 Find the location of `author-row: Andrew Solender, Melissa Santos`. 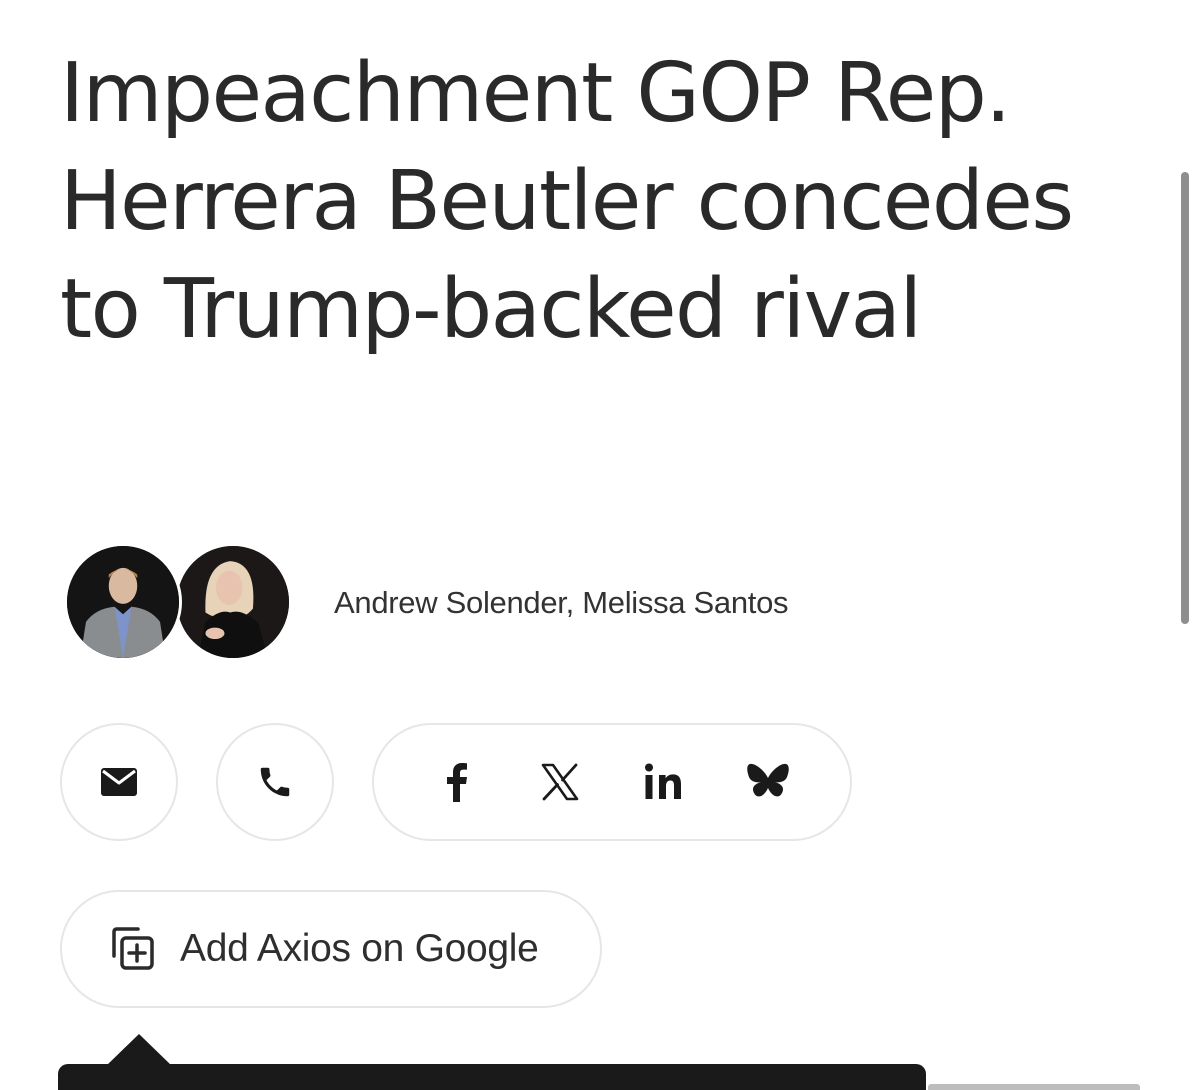

author-row: Andrew Solender, Melissa Santos is located at coordinates (426, 603).